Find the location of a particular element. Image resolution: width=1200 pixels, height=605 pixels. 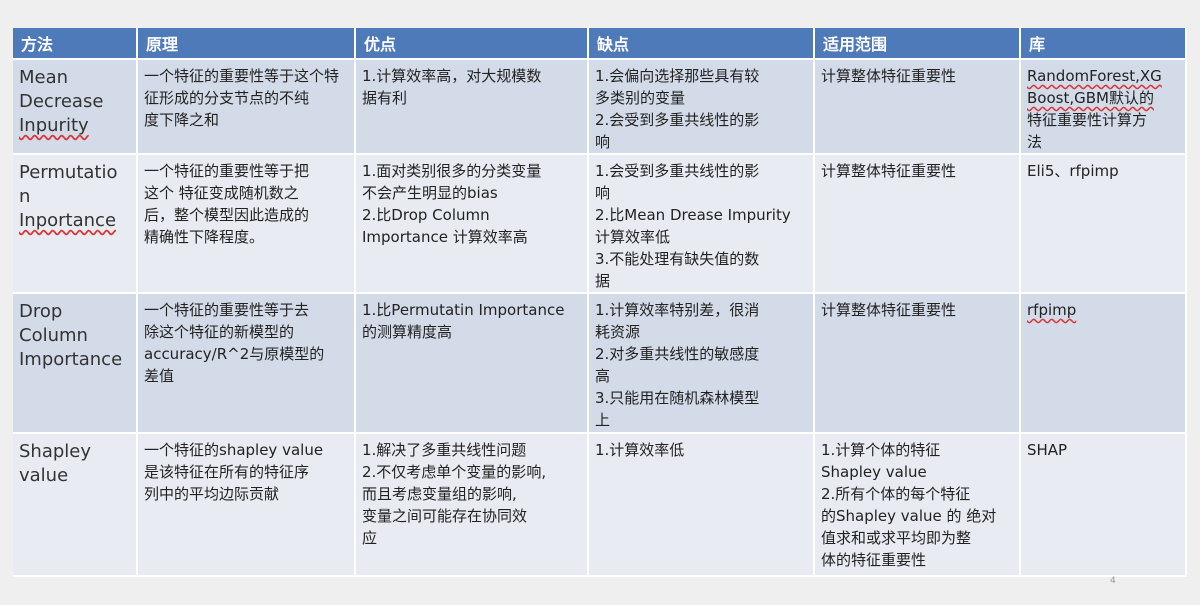

cell-line: 1.计算效率特别差，很消 is located at coordinates (677, 310).